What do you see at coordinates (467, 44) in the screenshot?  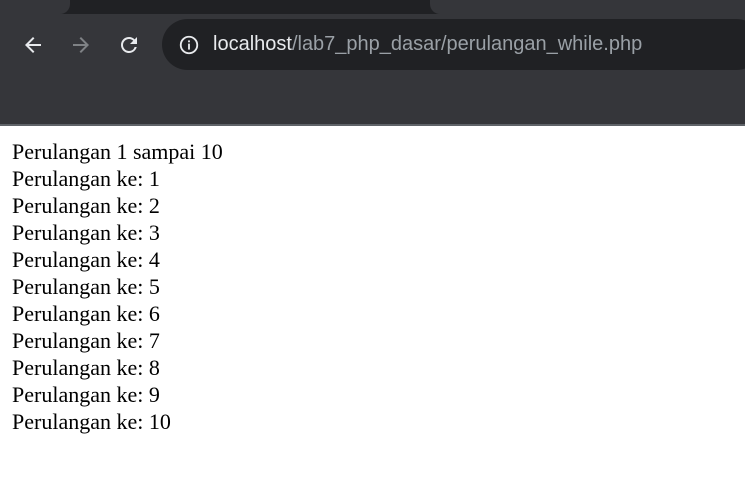 I see `url-path: /lab7_php_dasar/perulangan_while.php` at bounding box center [467, 44].